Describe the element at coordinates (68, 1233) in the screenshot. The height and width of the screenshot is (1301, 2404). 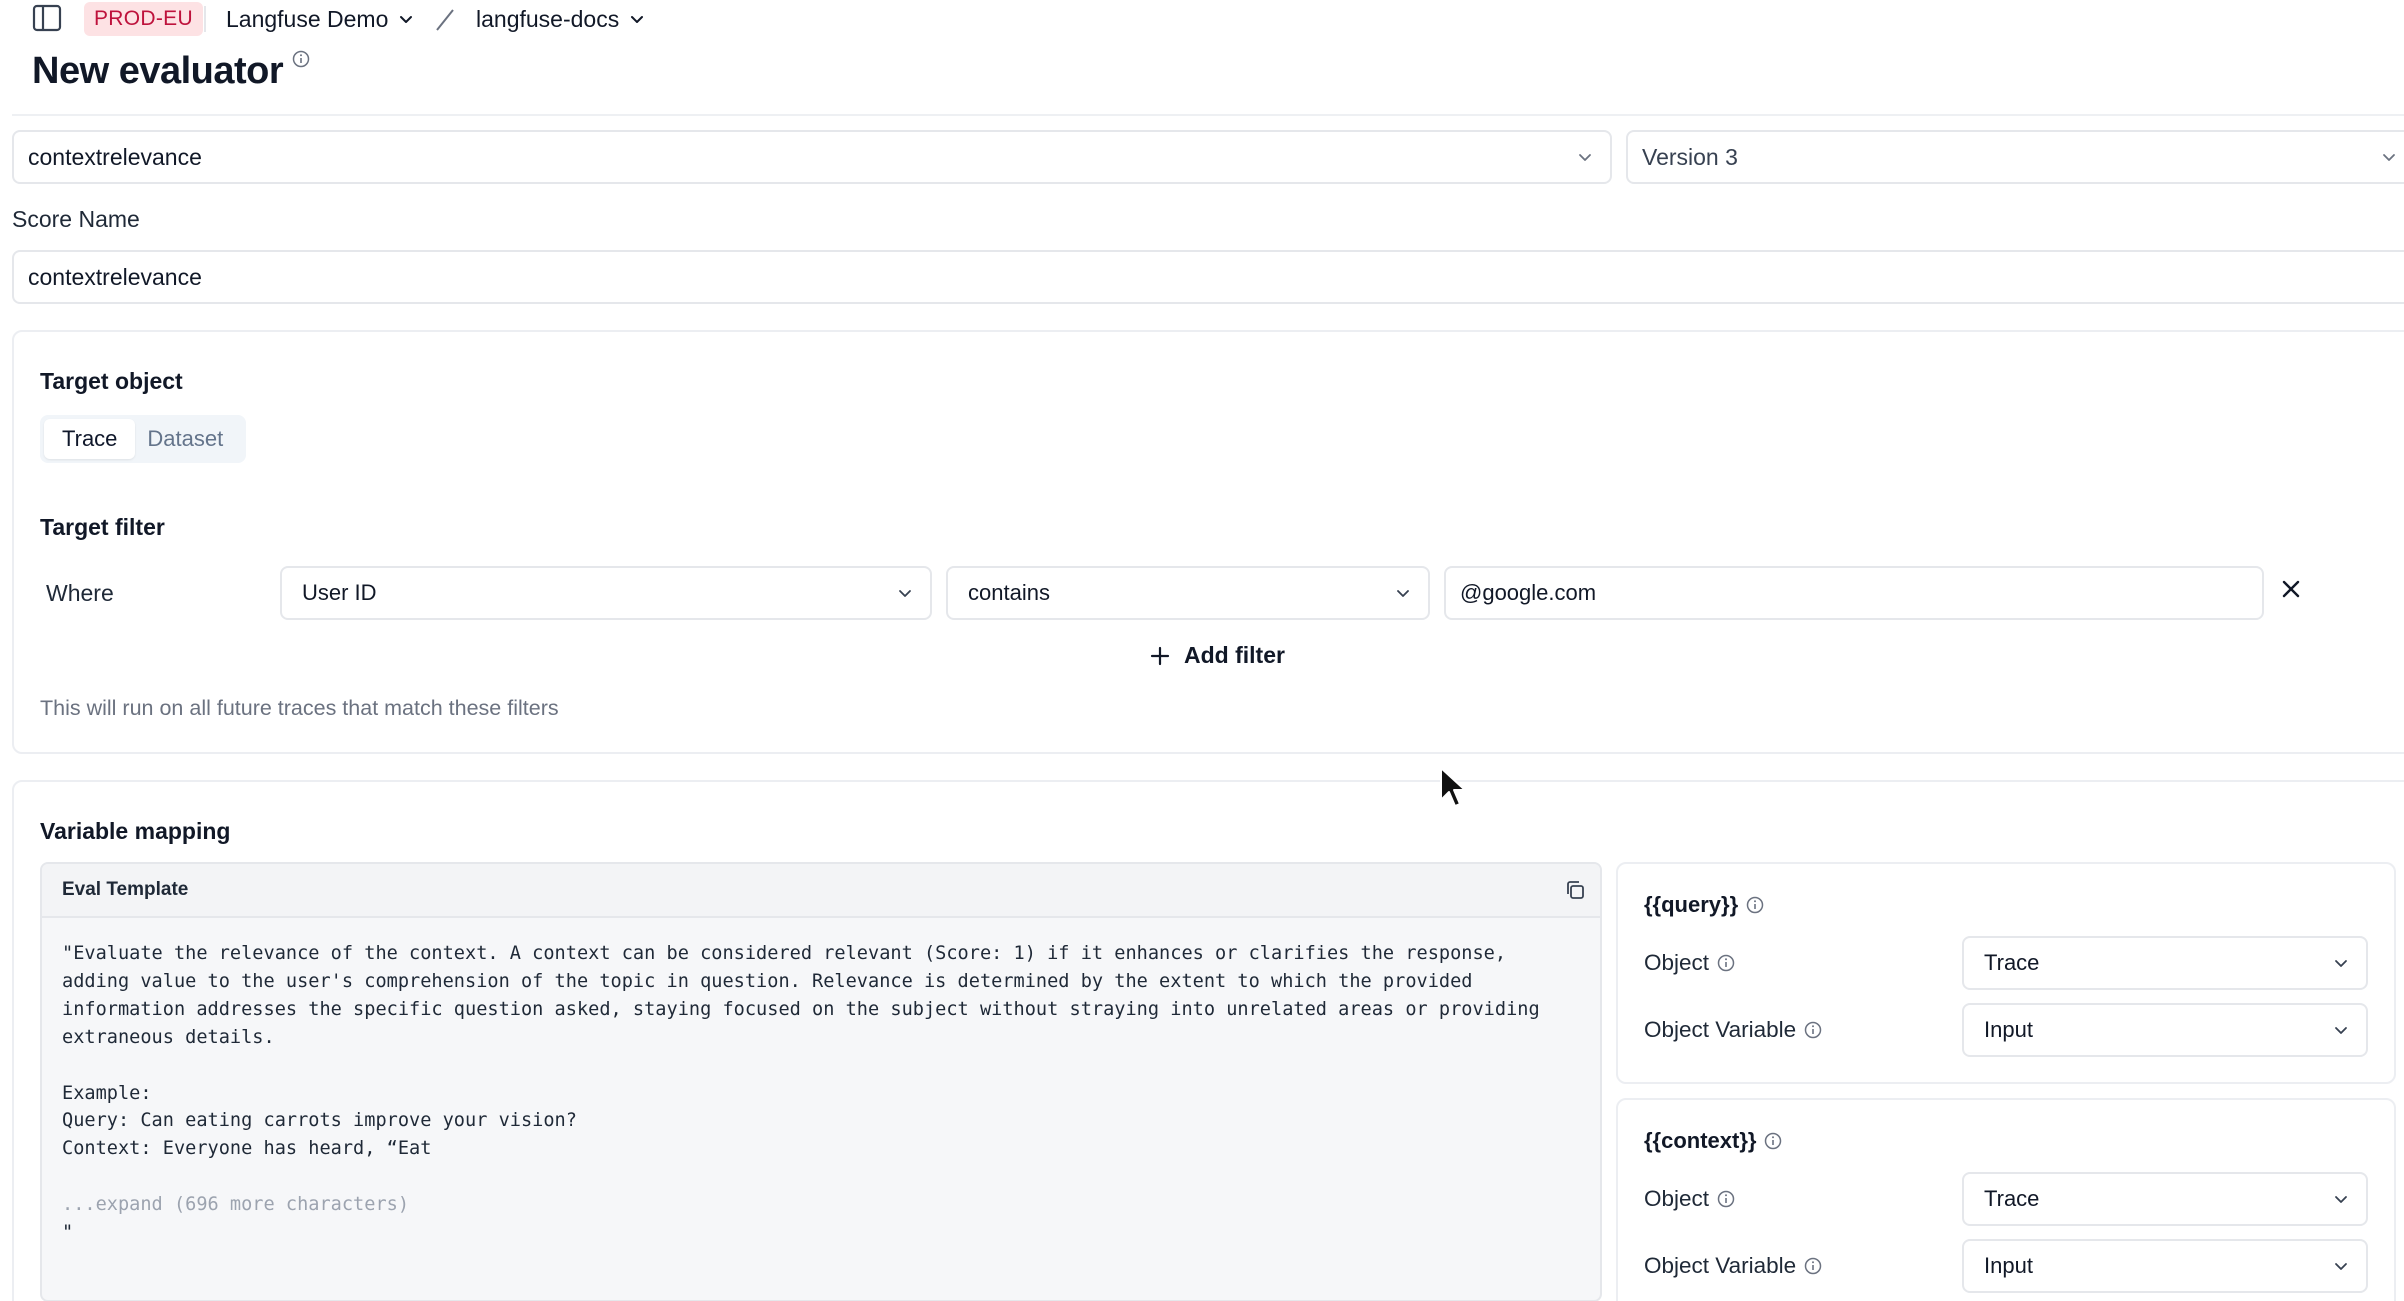
I see `template-line: "` at that location.